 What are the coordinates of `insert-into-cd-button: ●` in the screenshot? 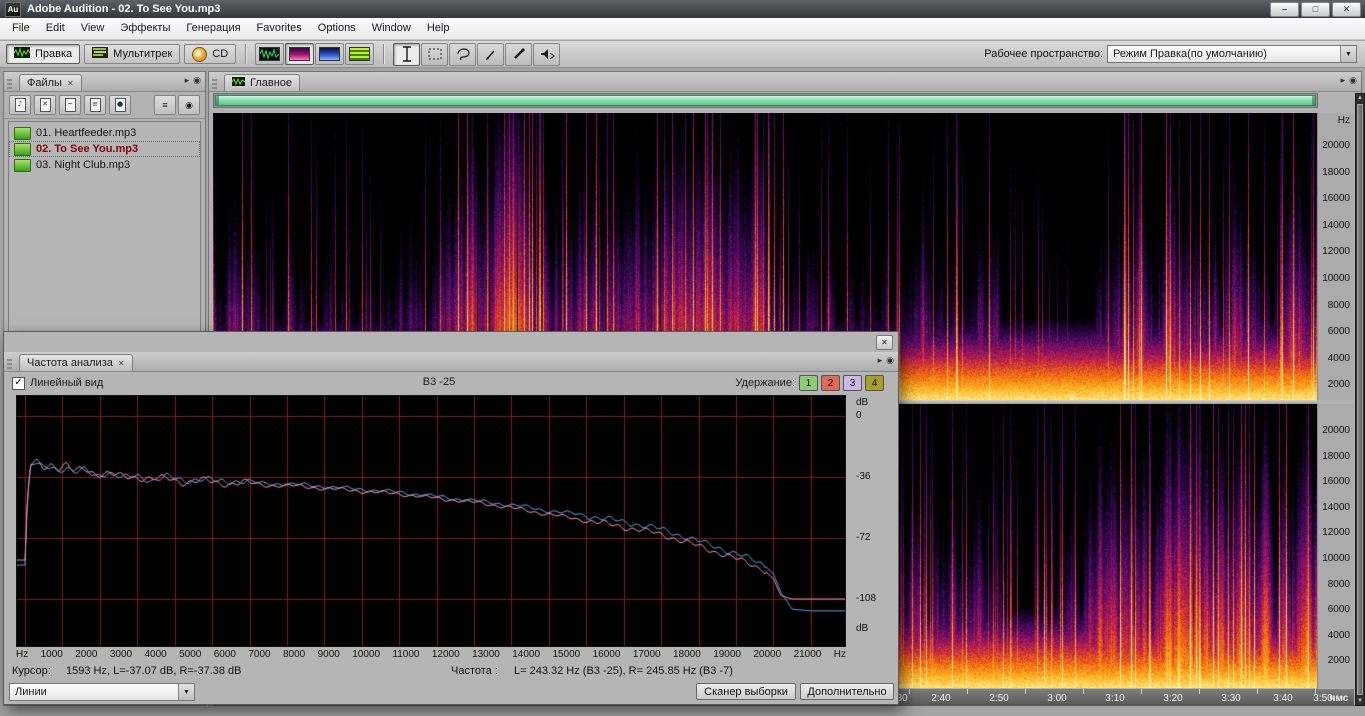 It's located at (120, 105).